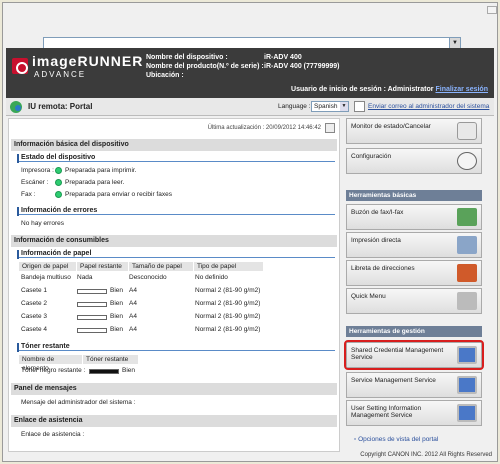  Describe the element at coordinates (377, 212) in the screenshot. I see `fax-box-label: Buzón de fax/I-fax` at that location.